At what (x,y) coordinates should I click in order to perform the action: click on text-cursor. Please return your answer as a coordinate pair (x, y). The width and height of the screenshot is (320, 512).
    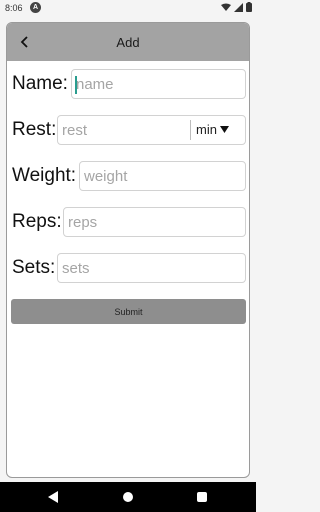
    Looking at the image, I should click on (76, 85).